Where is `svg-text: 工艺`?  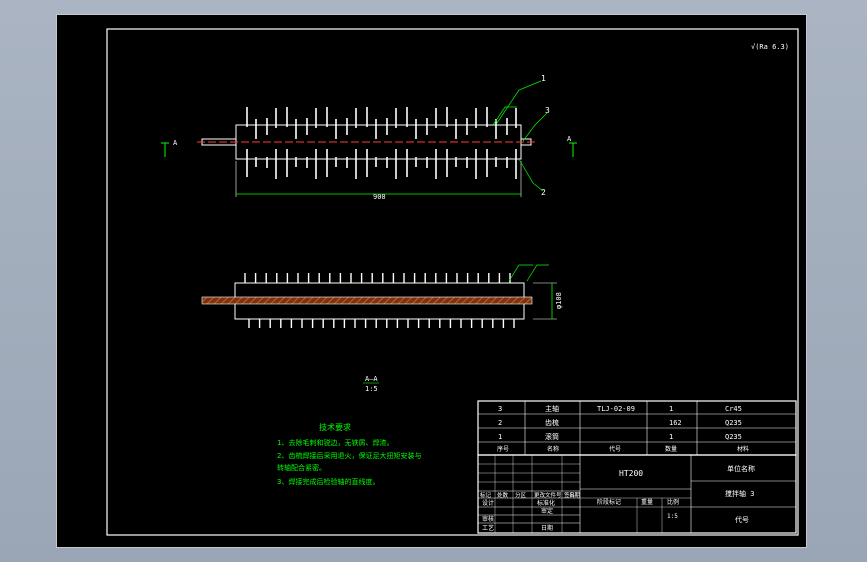 svg-text: 工艺 is located at coordinates (488, 528).